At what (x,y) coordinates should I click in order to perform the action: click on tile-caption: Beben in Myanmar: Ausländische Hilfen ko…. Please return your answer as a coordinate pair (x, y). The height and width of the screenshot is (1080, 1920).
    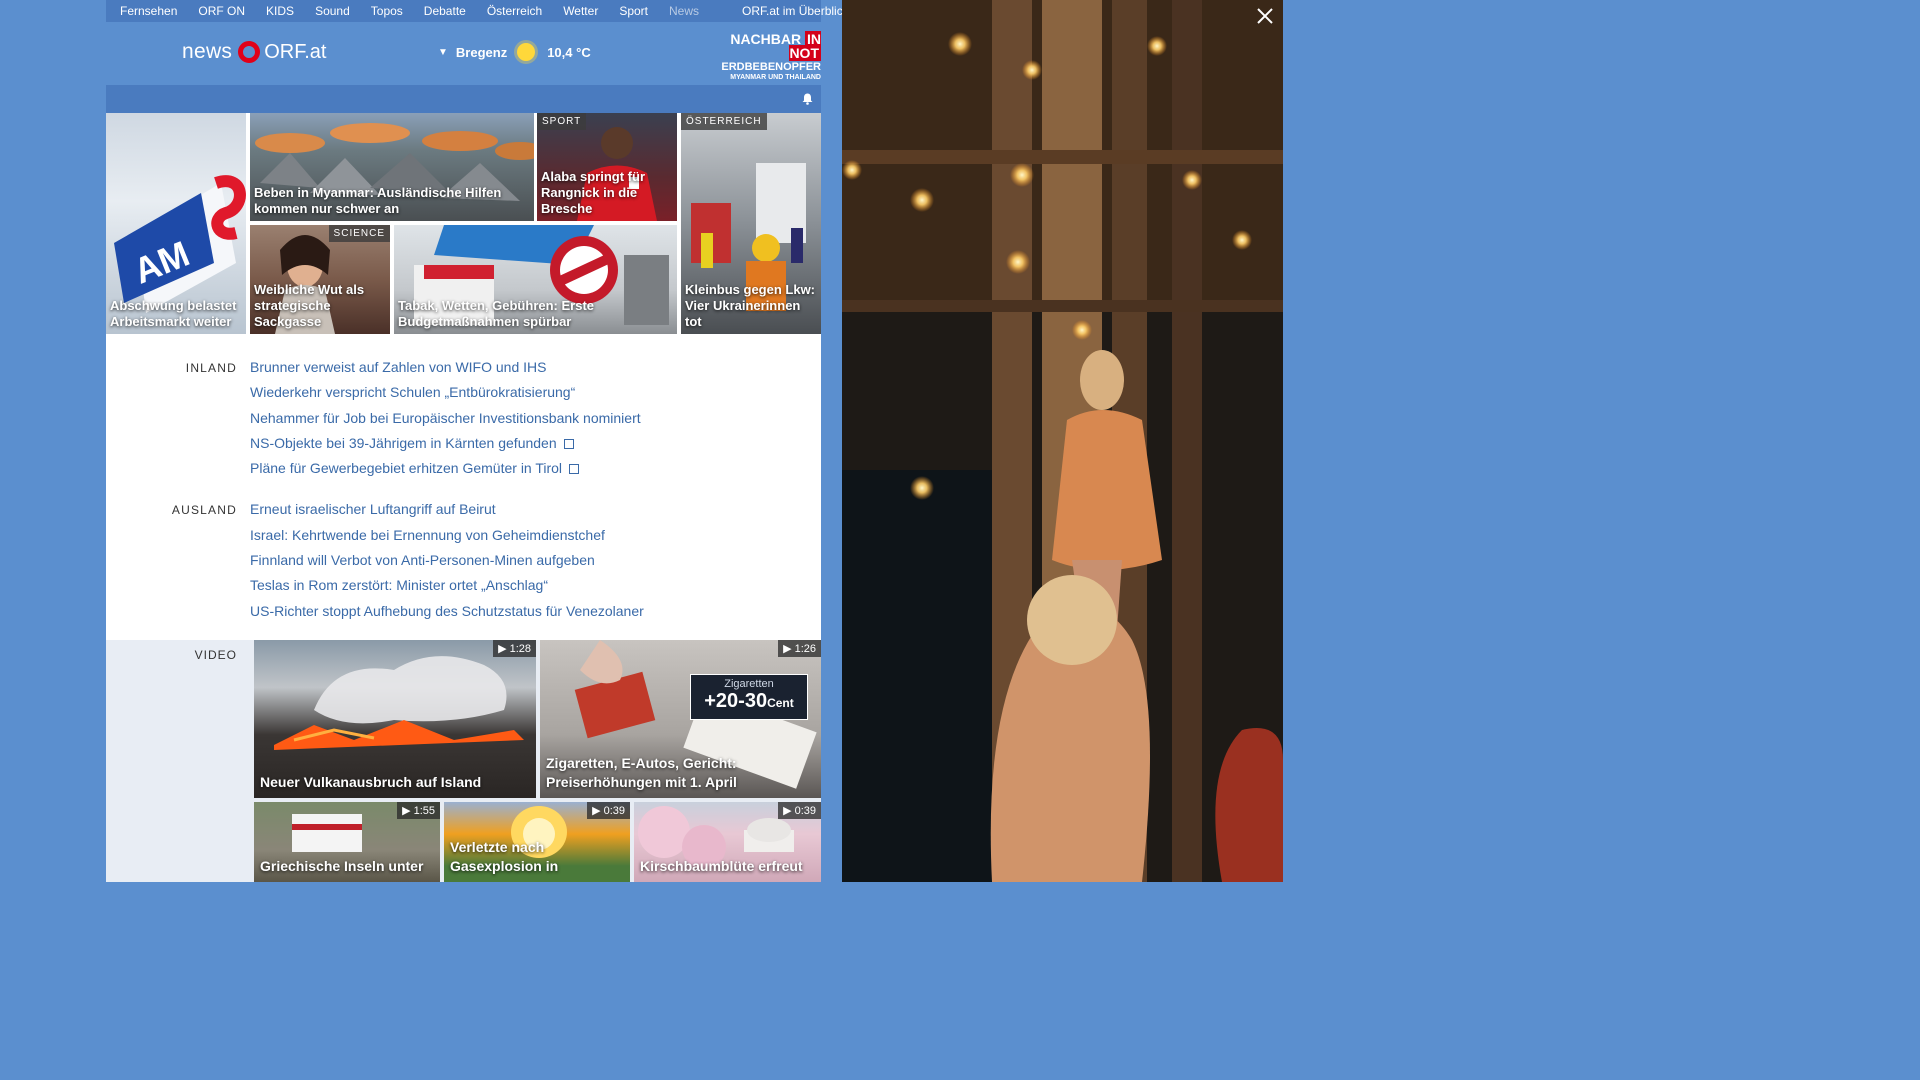
    Looking at the image, I should click on (378, 200).